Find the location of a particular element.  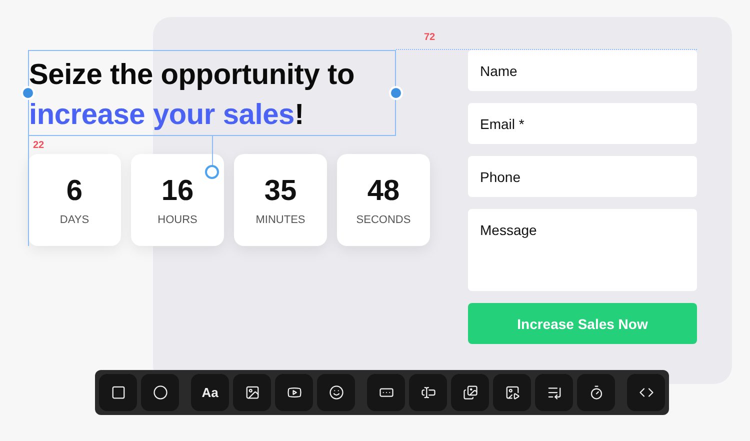

smiley-icon is located at coordinates (336, 392).